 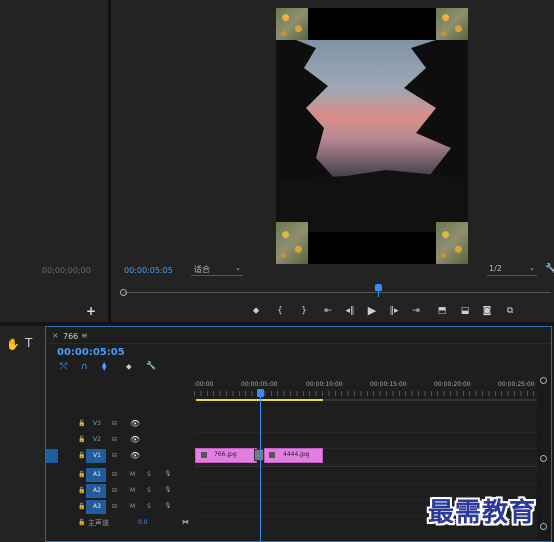 What do you see at coordinates (54, 161) in the screenshot?
I see `source-monitor-panel: 00;00;00;00 +` at bounding box center [54, 161].